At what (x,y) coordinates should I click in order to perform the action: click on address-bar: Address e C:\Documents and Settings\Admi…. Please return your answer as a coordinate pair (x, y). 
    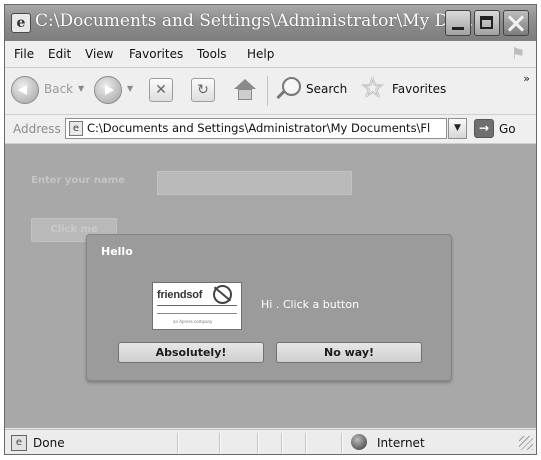
    Looking at the image, I should click on (270, 129).